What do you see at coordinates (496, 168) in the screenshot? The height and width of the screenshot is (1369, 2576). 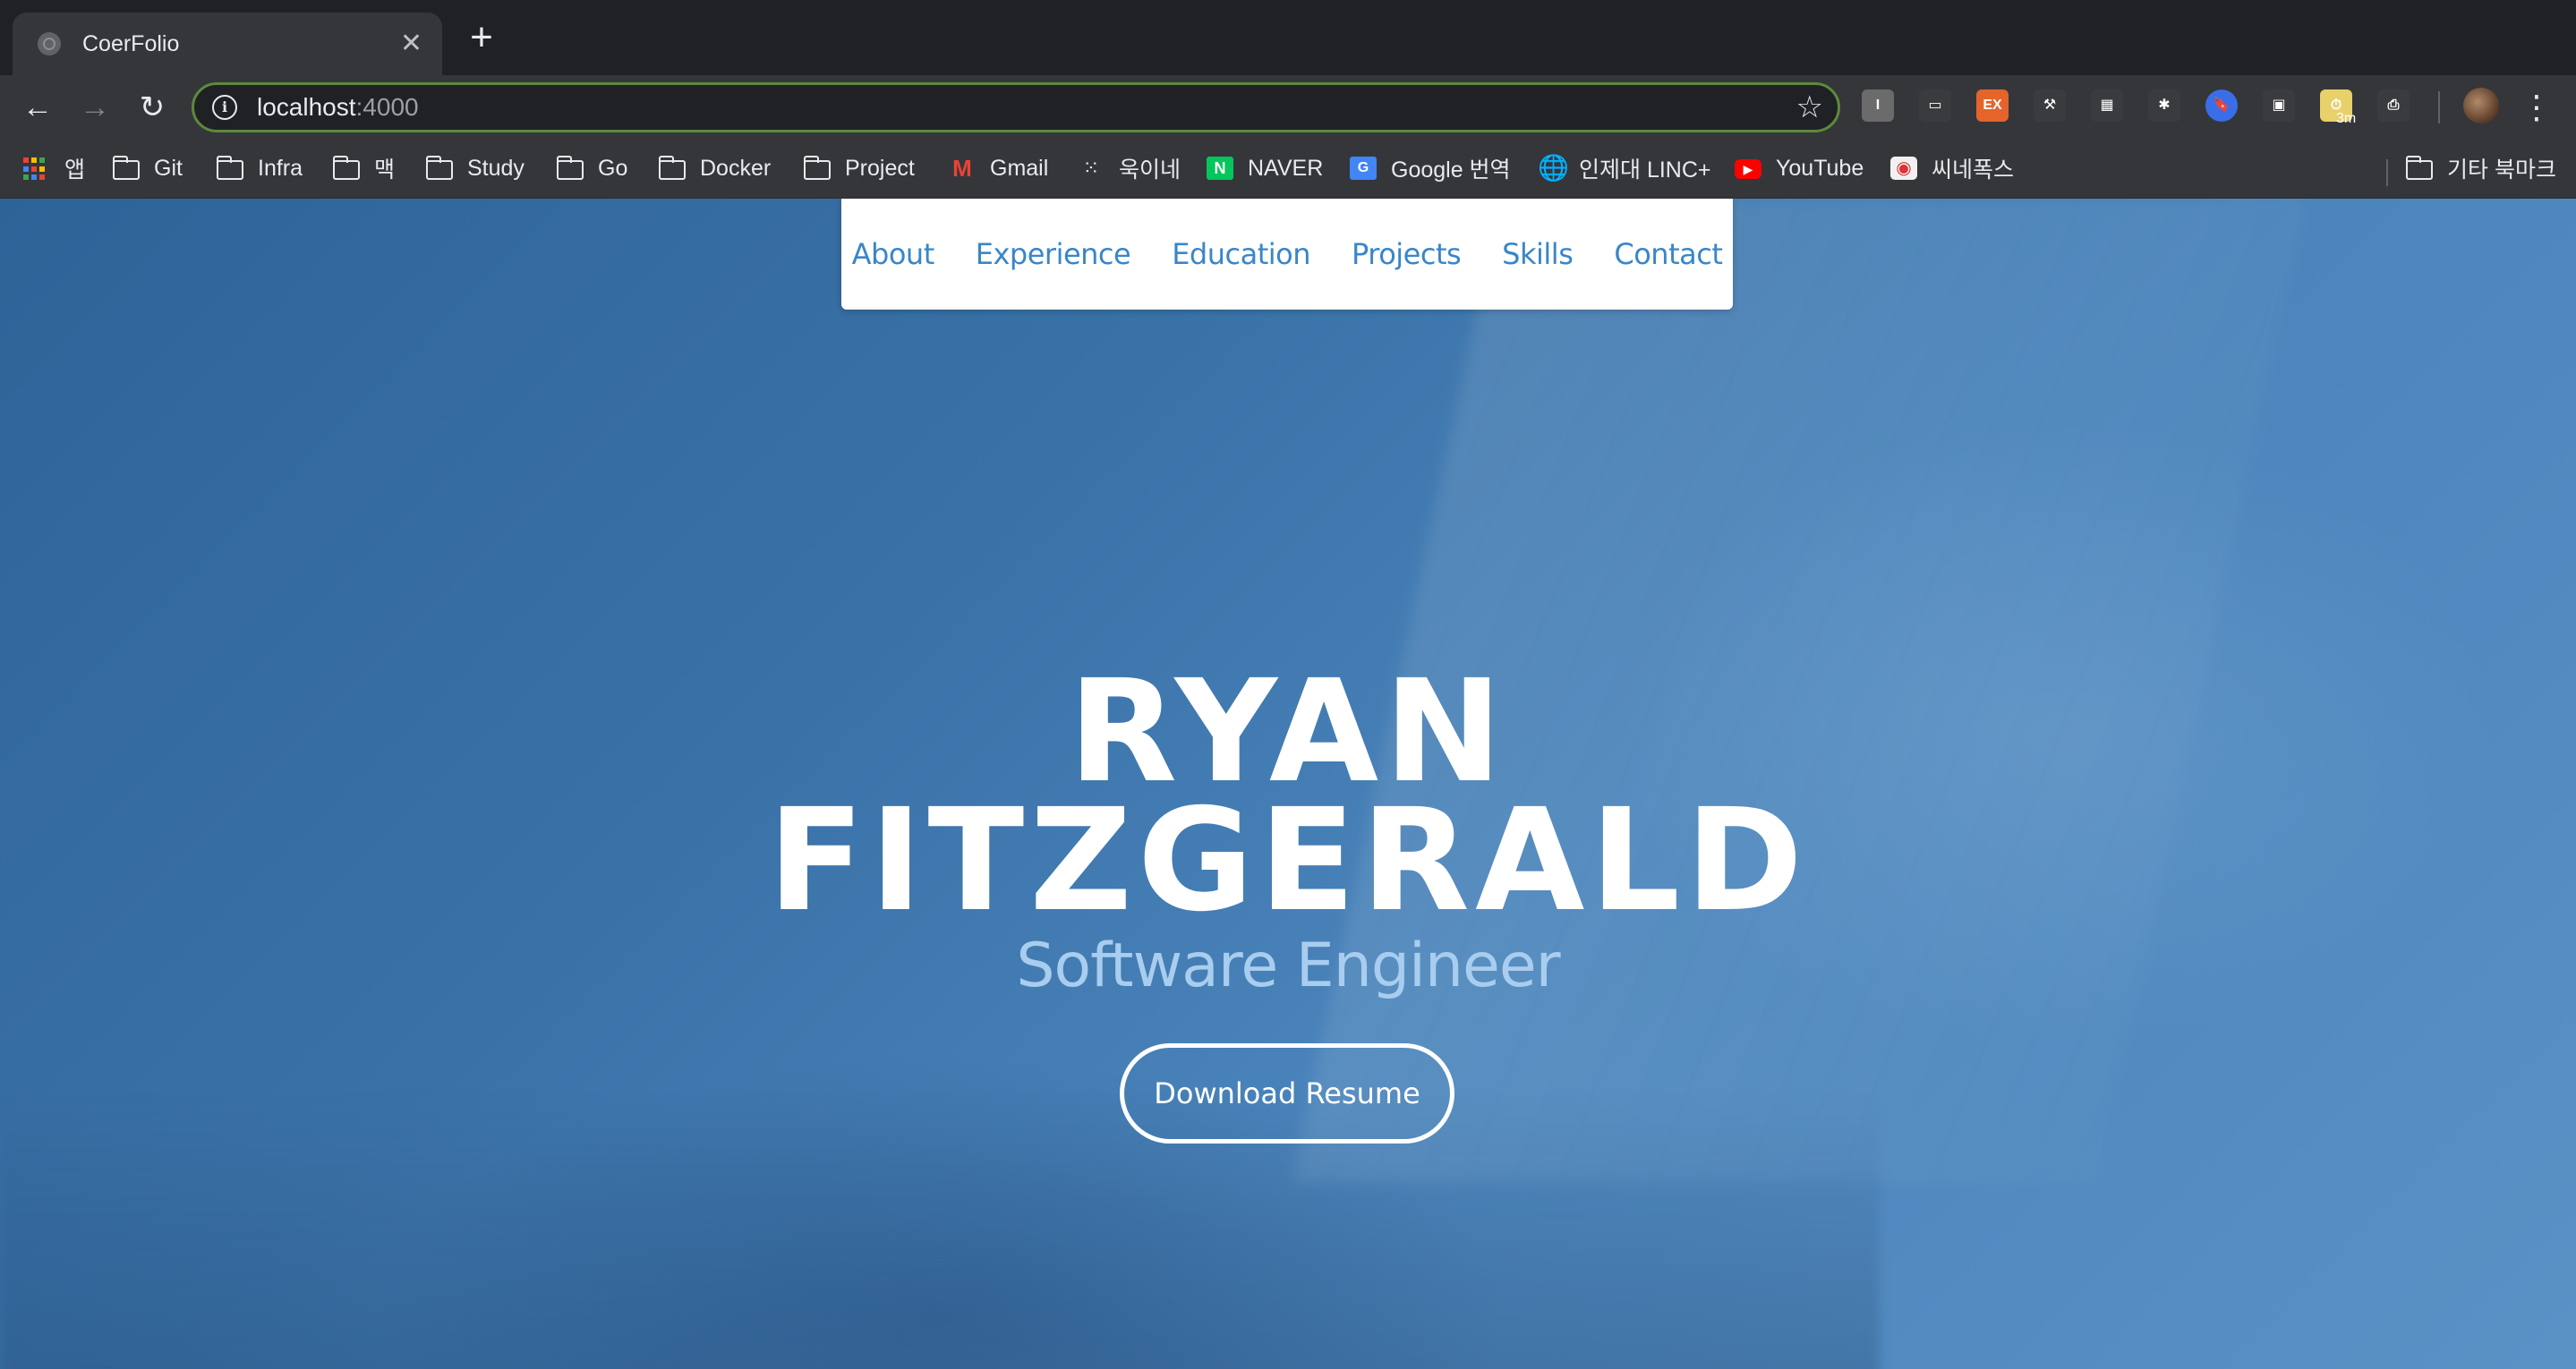 I see `bookmark-label: Study` at bounding box center [496, 168].